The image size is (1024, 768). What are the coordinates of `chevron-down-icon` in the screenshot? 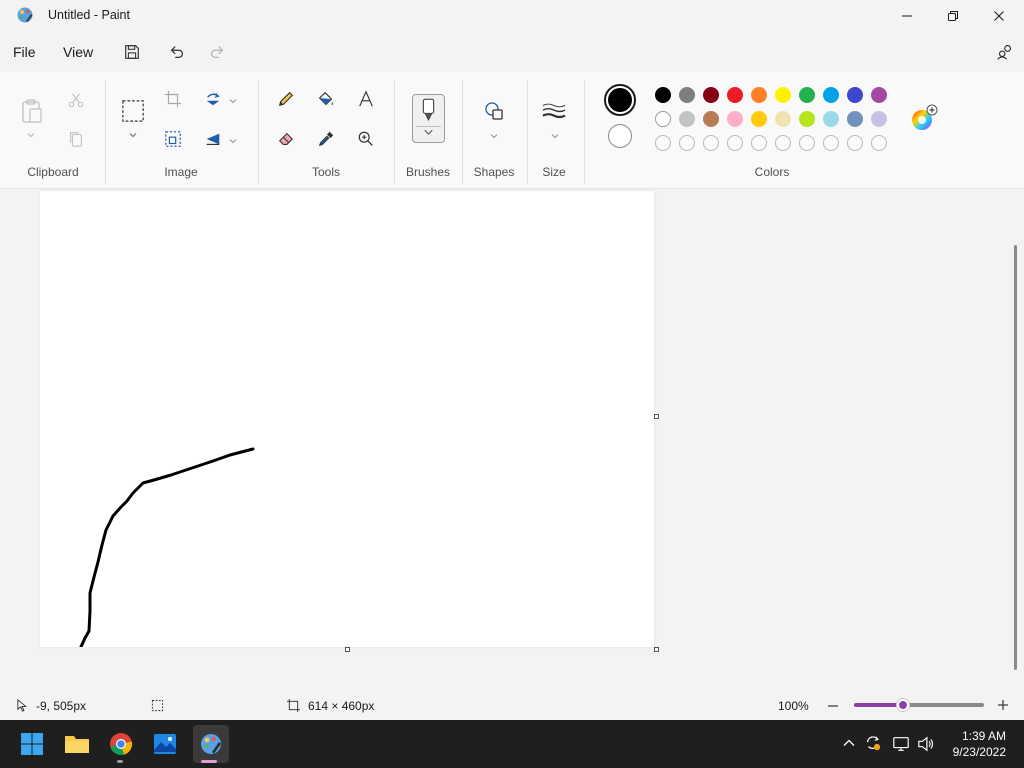 It's located at (233, 101).